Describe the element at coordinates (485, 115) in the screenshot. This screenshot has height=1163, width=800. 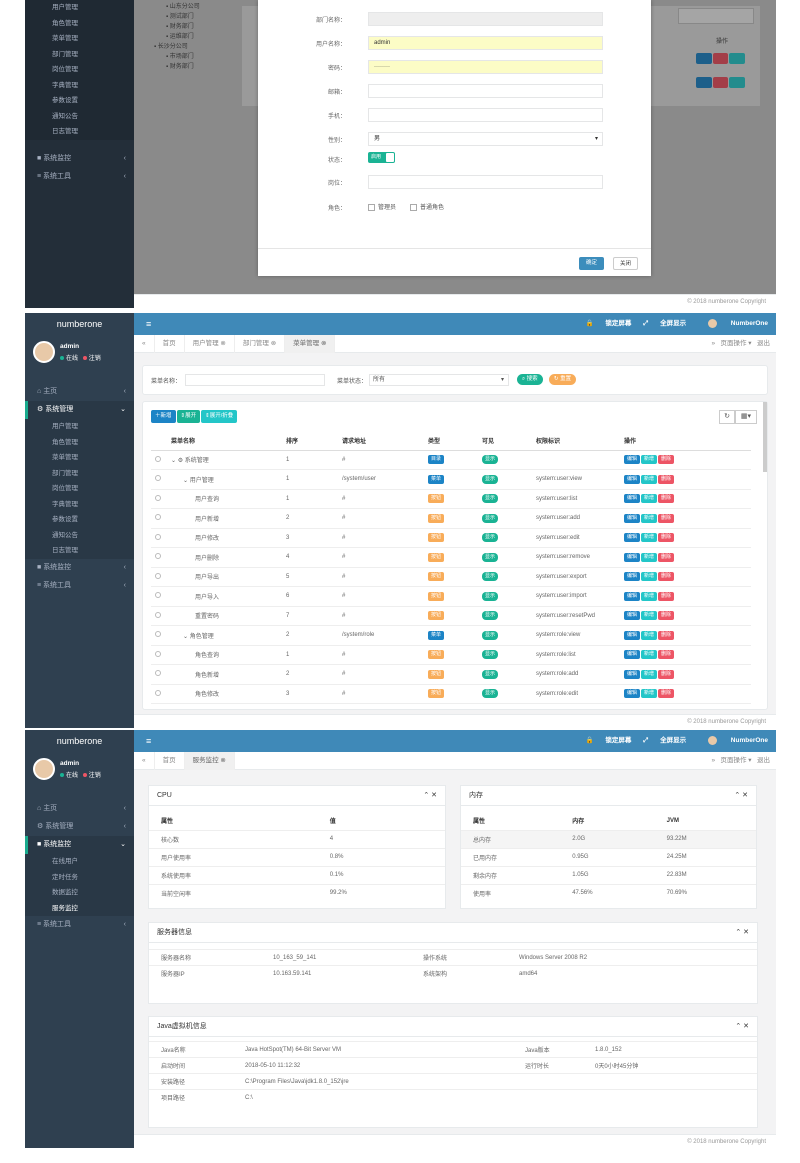
I see `phone-field` at that location.